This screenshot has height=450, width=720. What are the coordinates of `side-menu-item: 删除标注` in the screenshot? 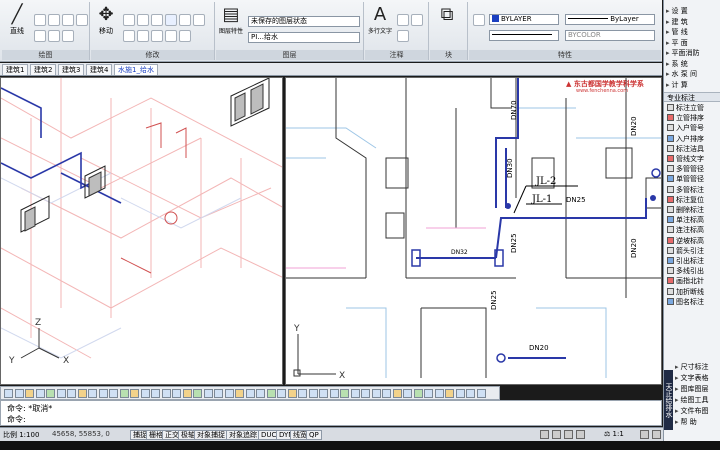 It's located at (693, 210).